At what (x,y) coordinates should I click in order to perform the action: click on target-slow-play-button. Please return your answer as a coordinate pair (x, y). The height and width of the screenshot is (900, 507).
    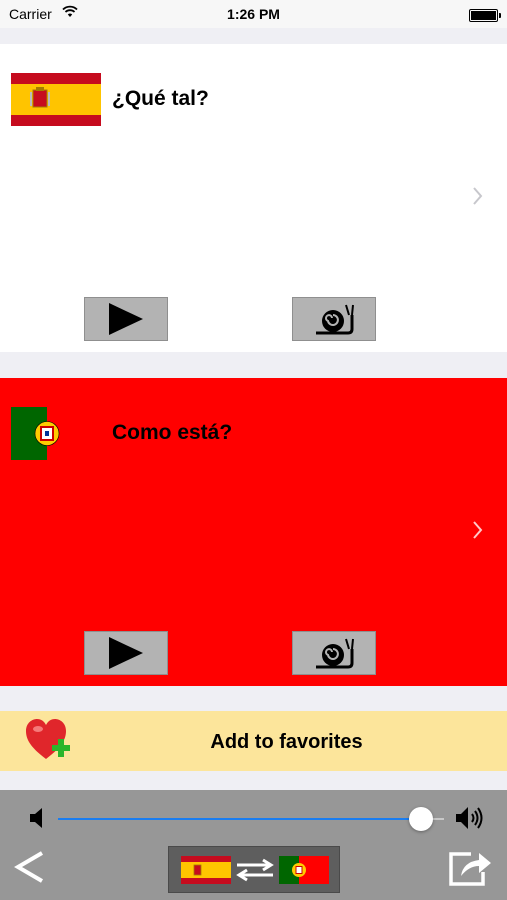
    Looking at the image, I should click on (334, 653).